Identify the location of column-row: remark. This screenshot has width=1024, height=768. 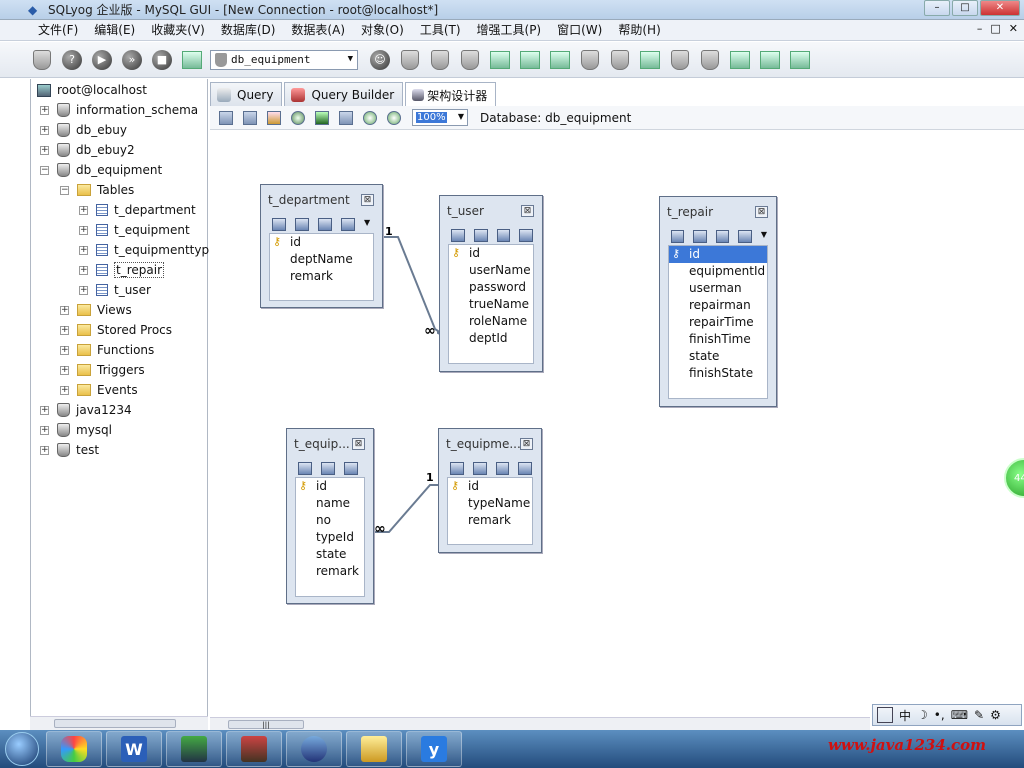
(490, 520).